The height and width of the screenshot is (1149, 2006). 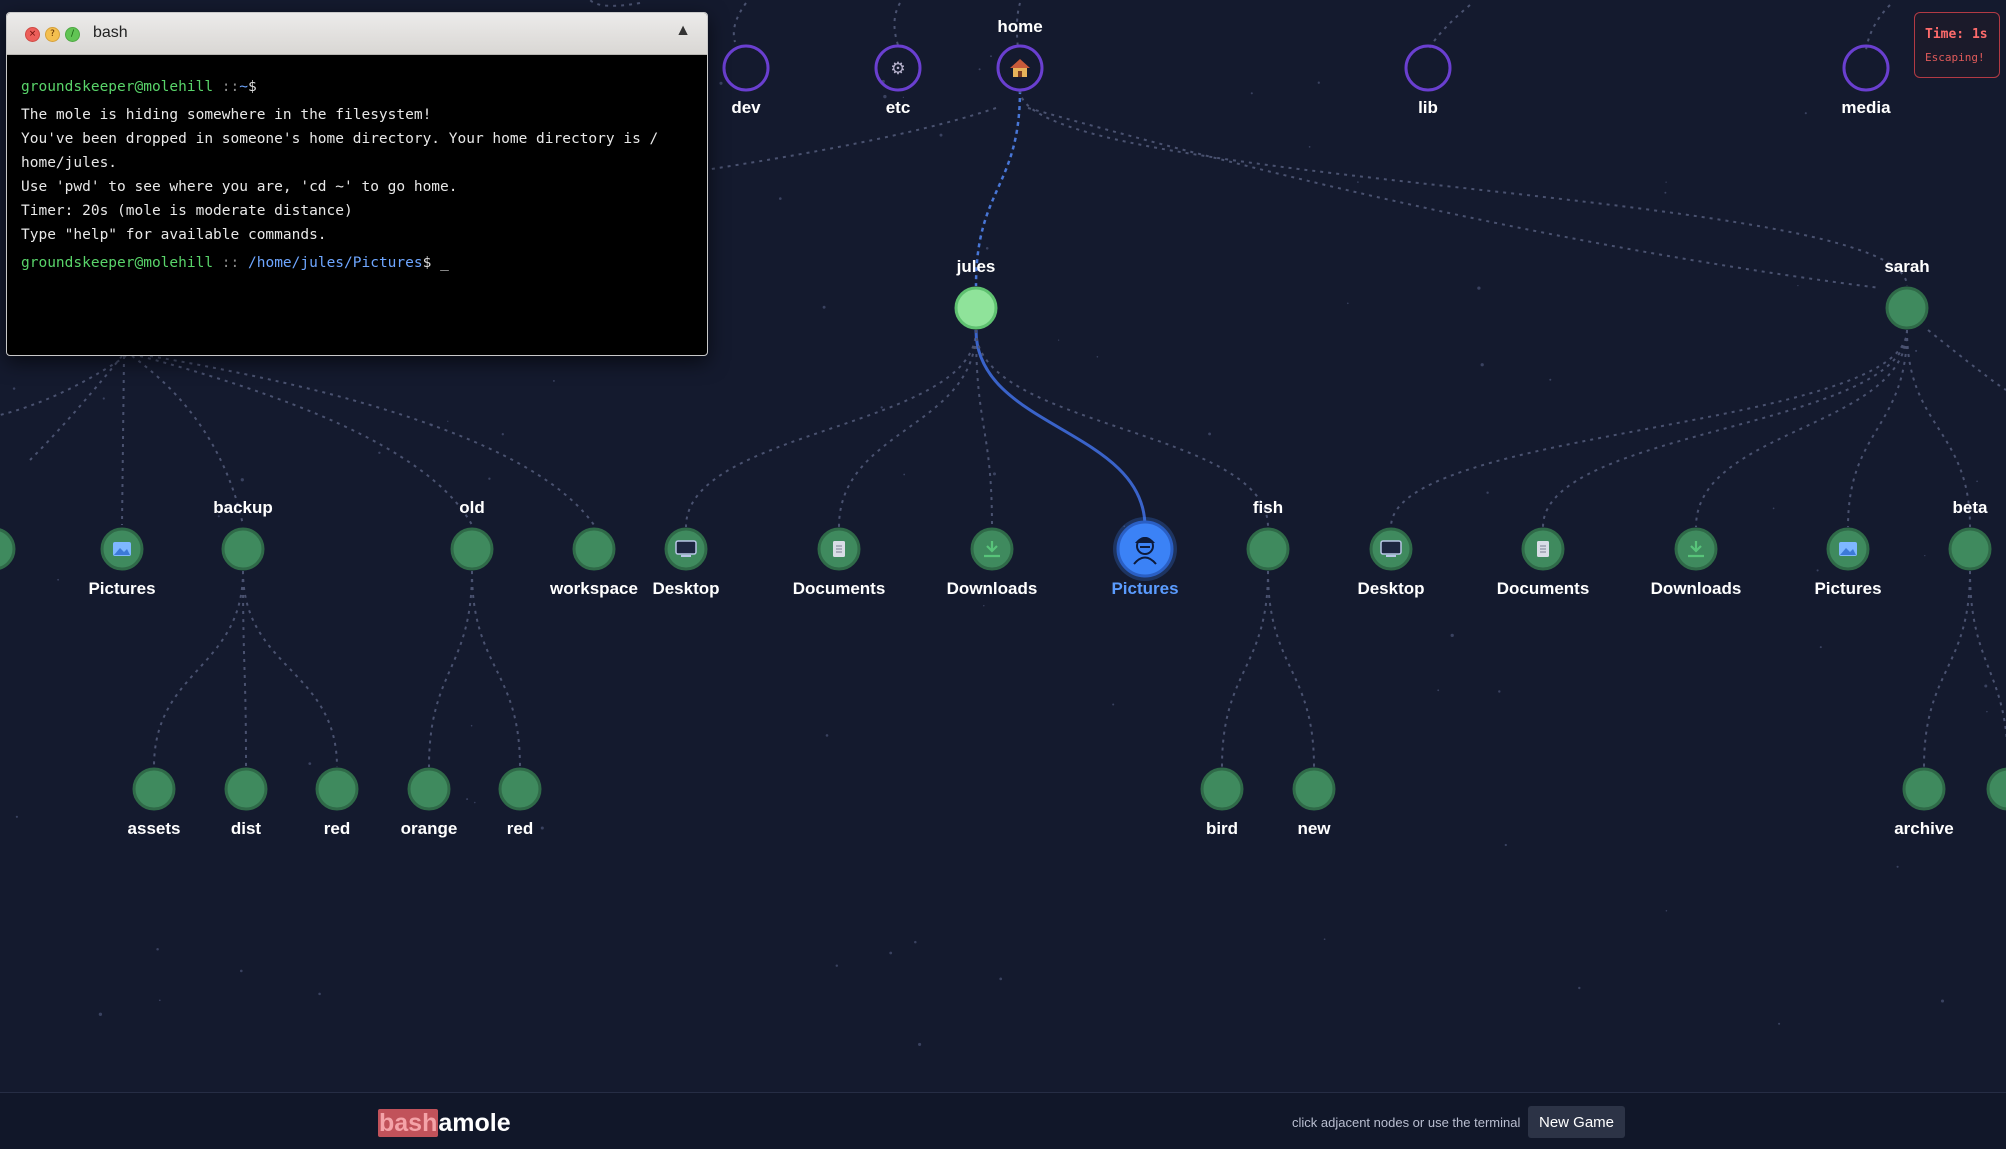 I want to click on node-orange: orange, so click(x=429, y=802).